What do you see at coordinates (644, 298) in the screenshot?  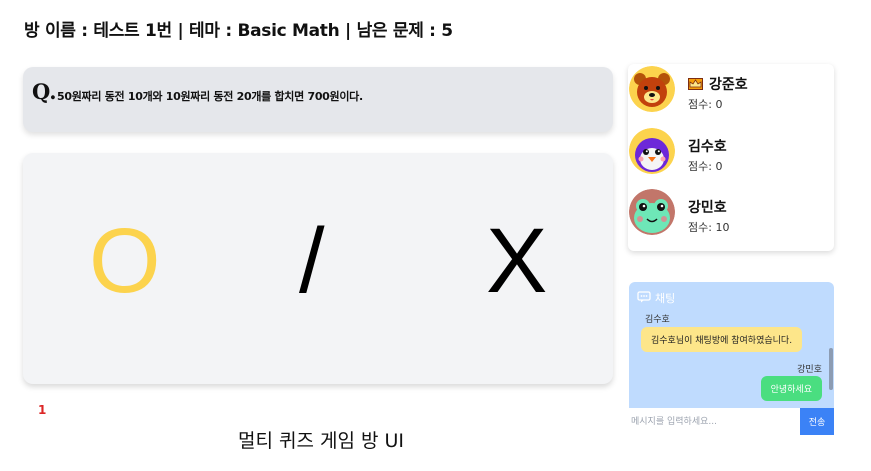 I see `chat-bubble-icon` at bounding box center [644, 298].